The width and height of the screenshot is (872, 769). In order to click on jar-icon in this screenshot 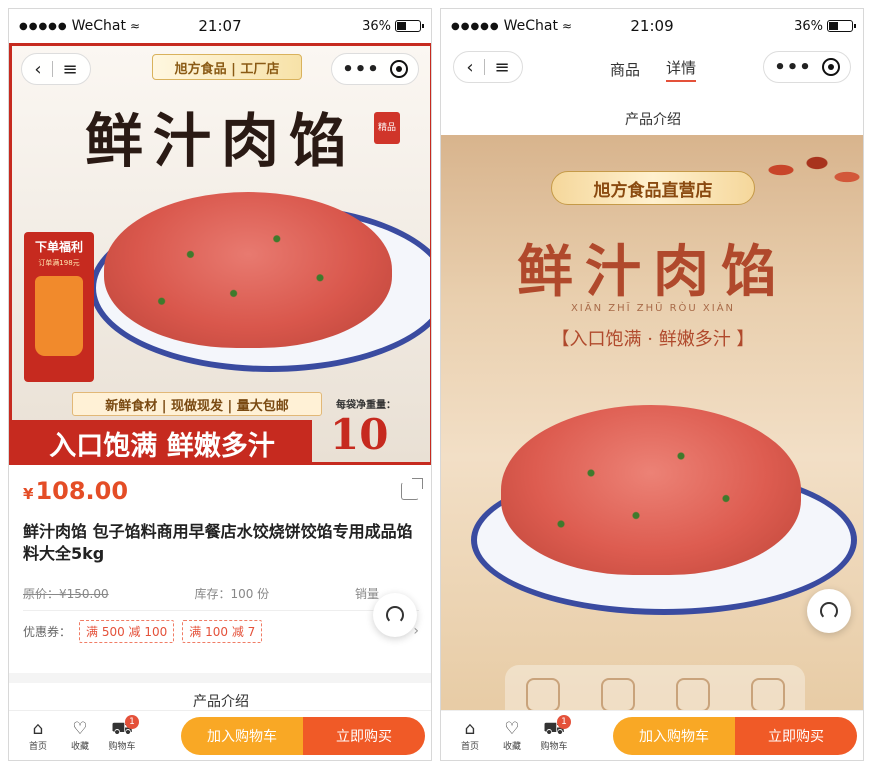, I will do `click(617, 695)`.